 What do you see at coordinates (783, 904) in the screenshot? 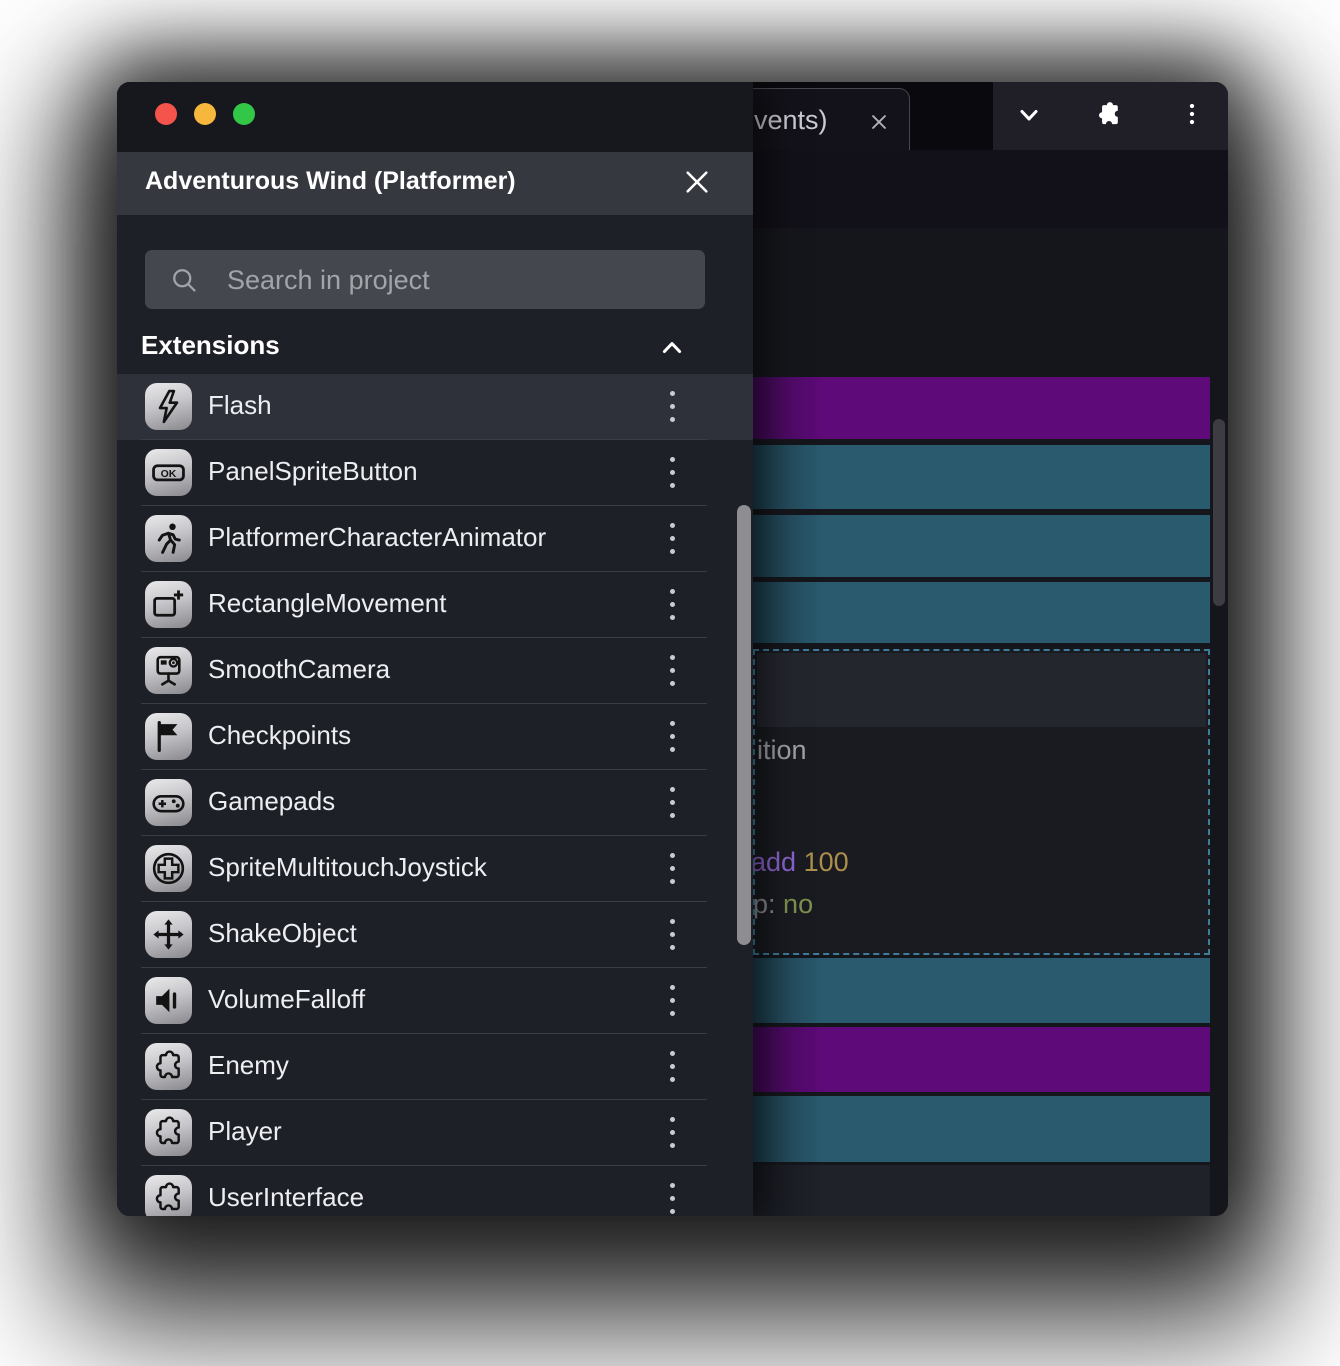
I see `parameter-text: p: no` at bounding box center [783, 904].